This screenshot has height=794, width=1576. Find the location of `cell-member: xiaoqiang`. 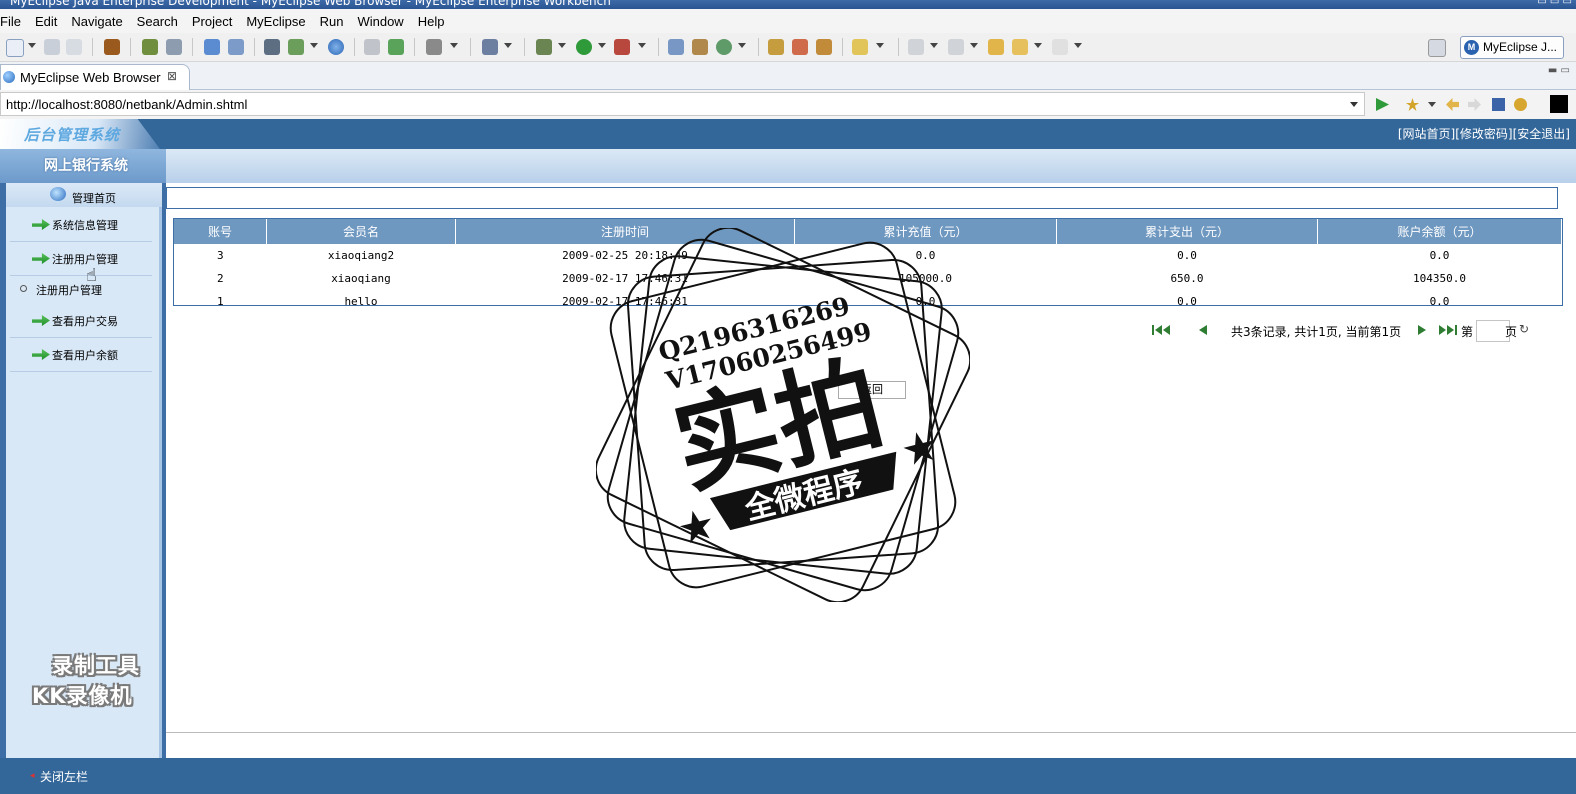

cell-member: xiaoqiang is located at coordinates (361, 278).